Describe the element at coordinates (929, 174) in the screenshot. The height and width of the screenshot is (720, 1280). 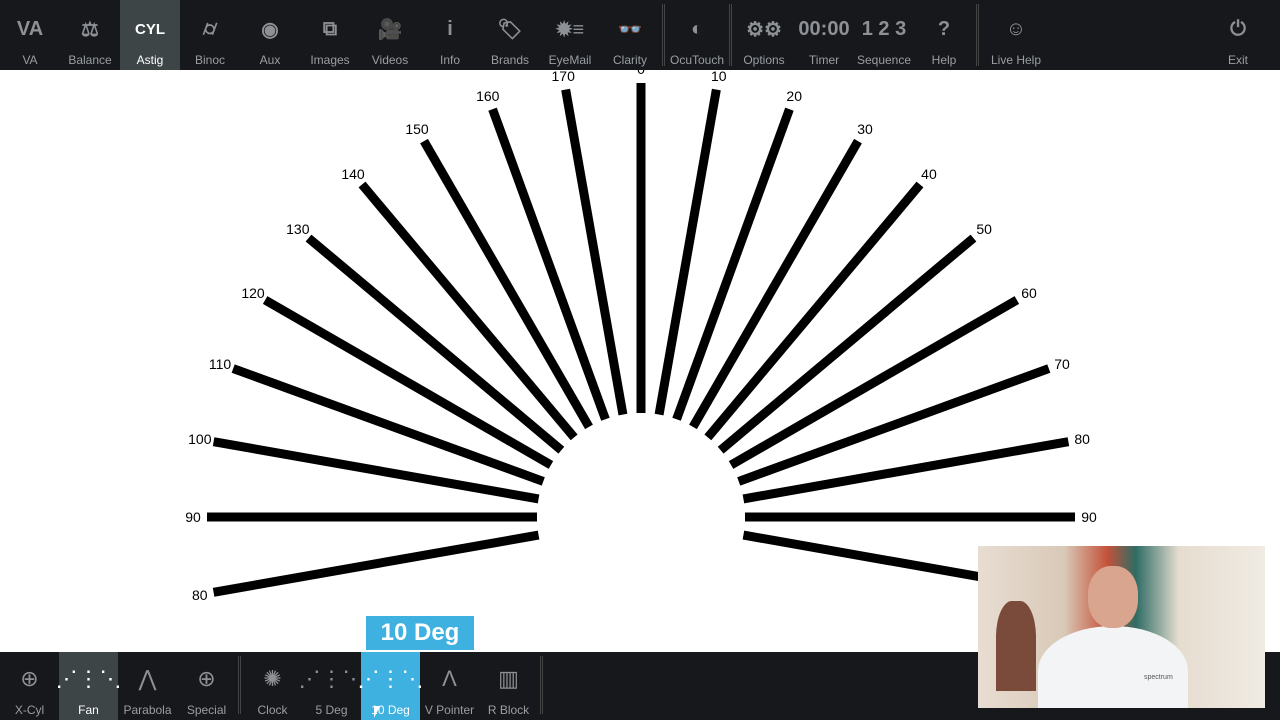
I see `fan-label-right-4: 40` at that location.